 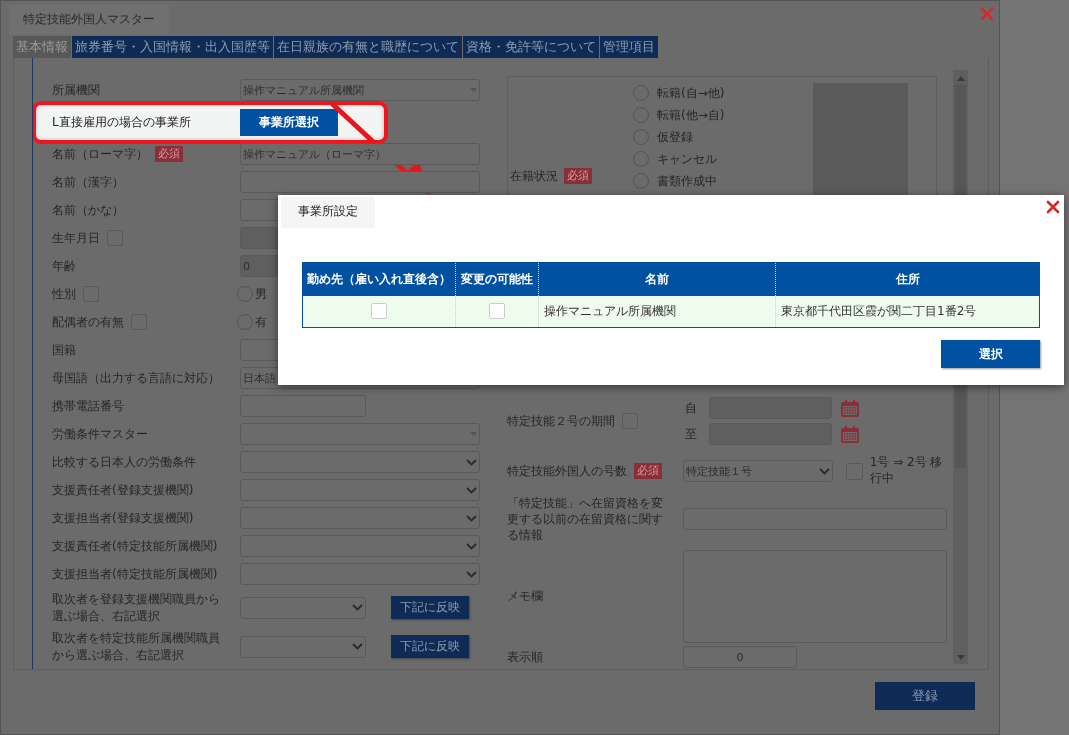 What do you see at coordinates (691, 434) in the screenshot?
I see `field-label: 至` at bounding box center [691, 434].